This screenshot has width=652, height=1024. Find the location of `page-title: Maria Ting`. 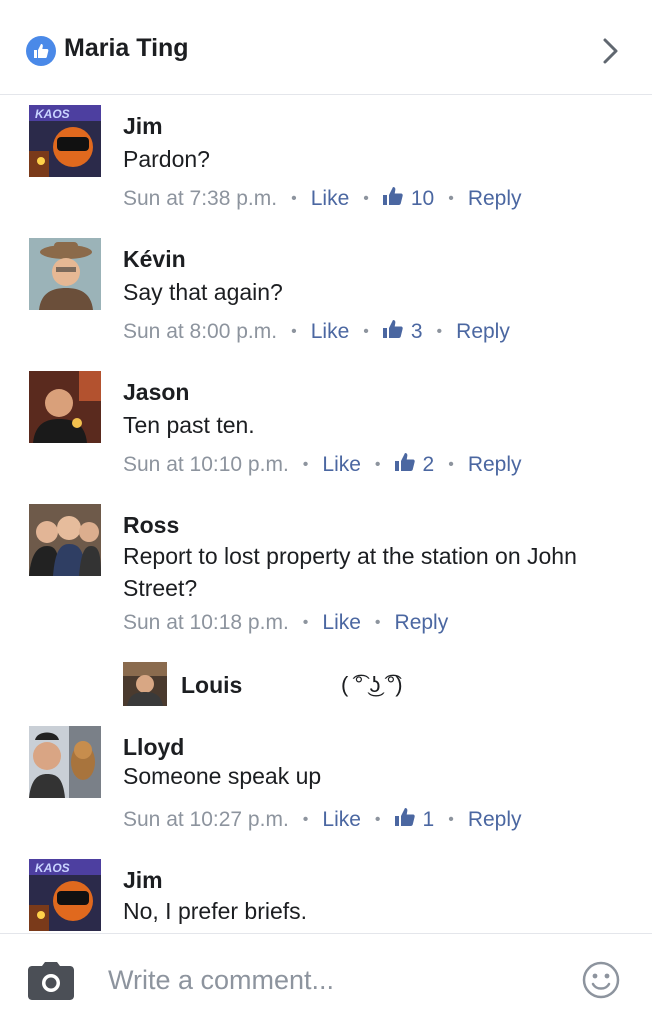

page-title: Maria Ting is located at coordinates (126, 48).